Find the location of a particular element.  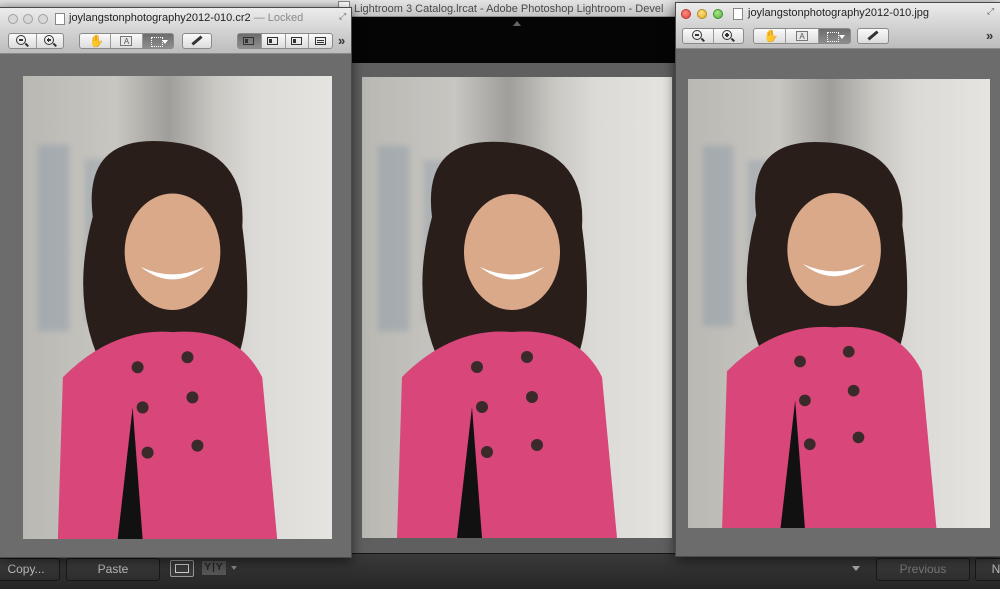

preview-titlebar: joylangstonphotography2012-010.jpg ⤢ is located at coordinates (838, 14).